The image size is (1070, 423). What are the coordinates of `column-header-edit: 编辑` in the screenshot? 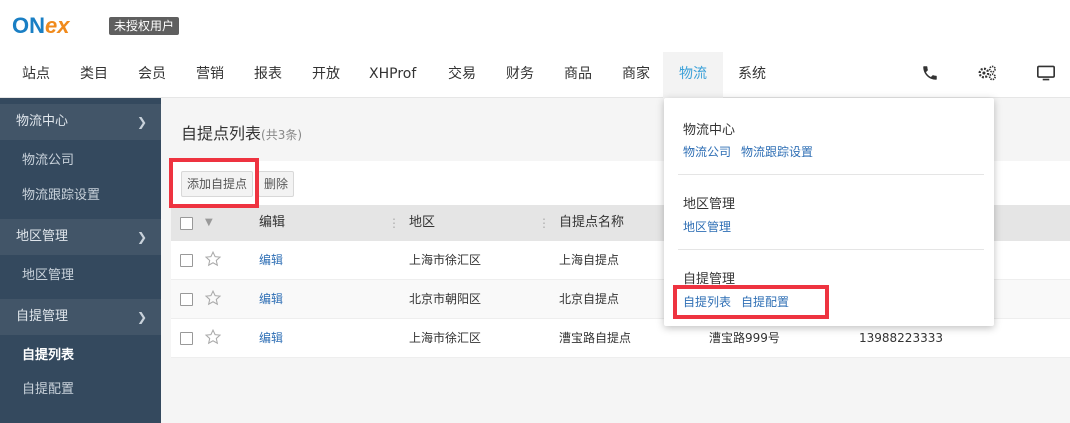 It's located at (272, 223).